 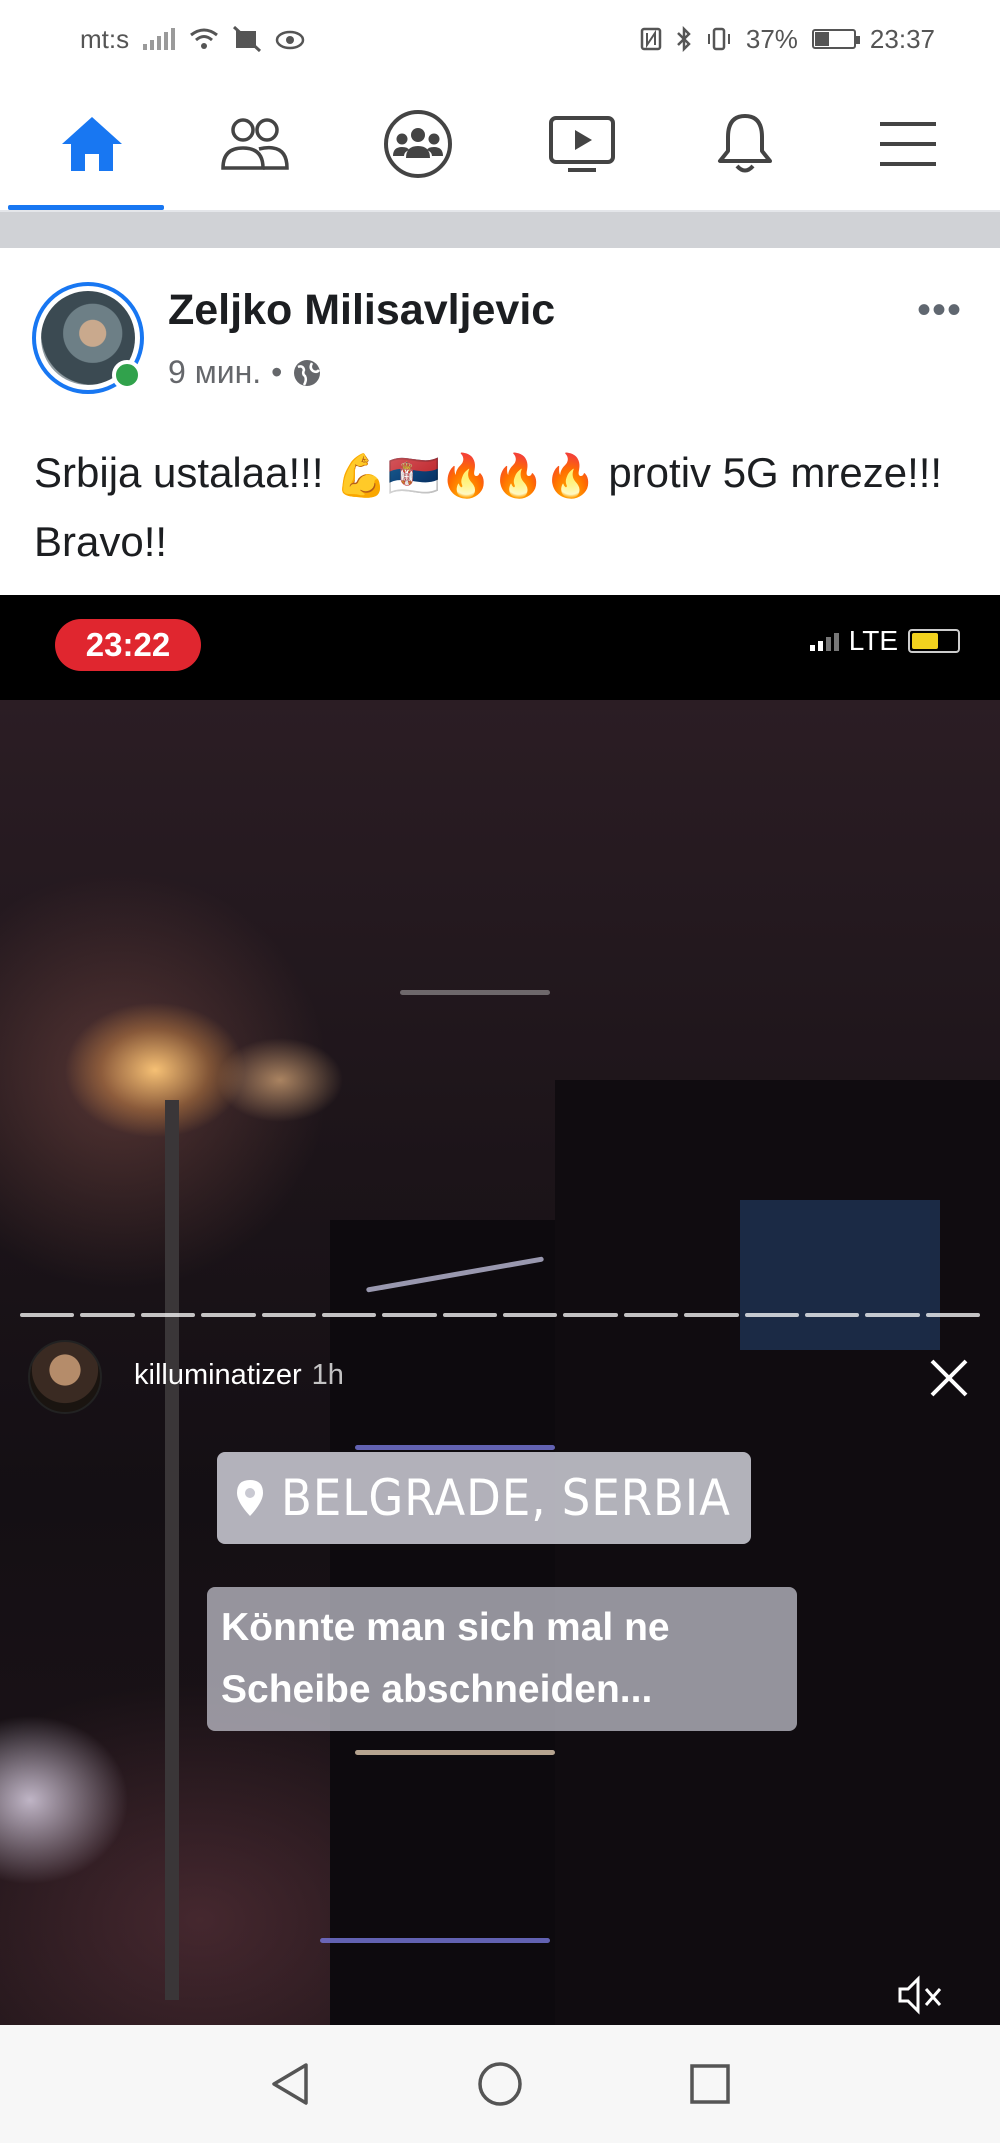 I want to click on video-icon, so click(x=581, y=144).